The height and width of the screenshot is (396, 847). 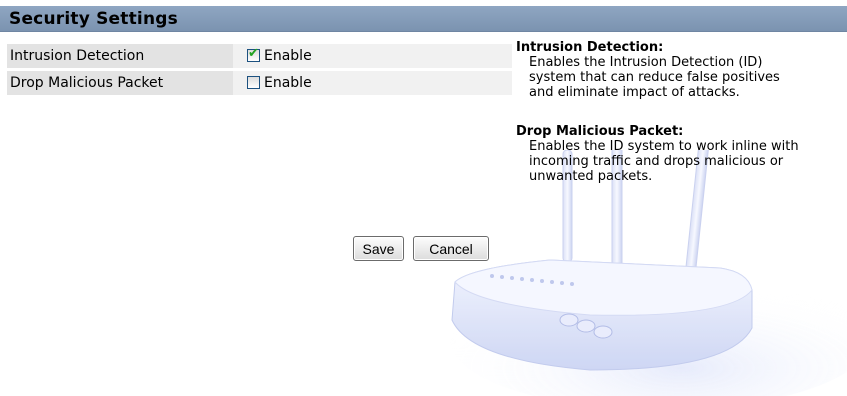 What do you see at coordinates (120, 56) in the screenshot?
I see `setting-label: Intrusion Detection` at bounding box center [120, 56].